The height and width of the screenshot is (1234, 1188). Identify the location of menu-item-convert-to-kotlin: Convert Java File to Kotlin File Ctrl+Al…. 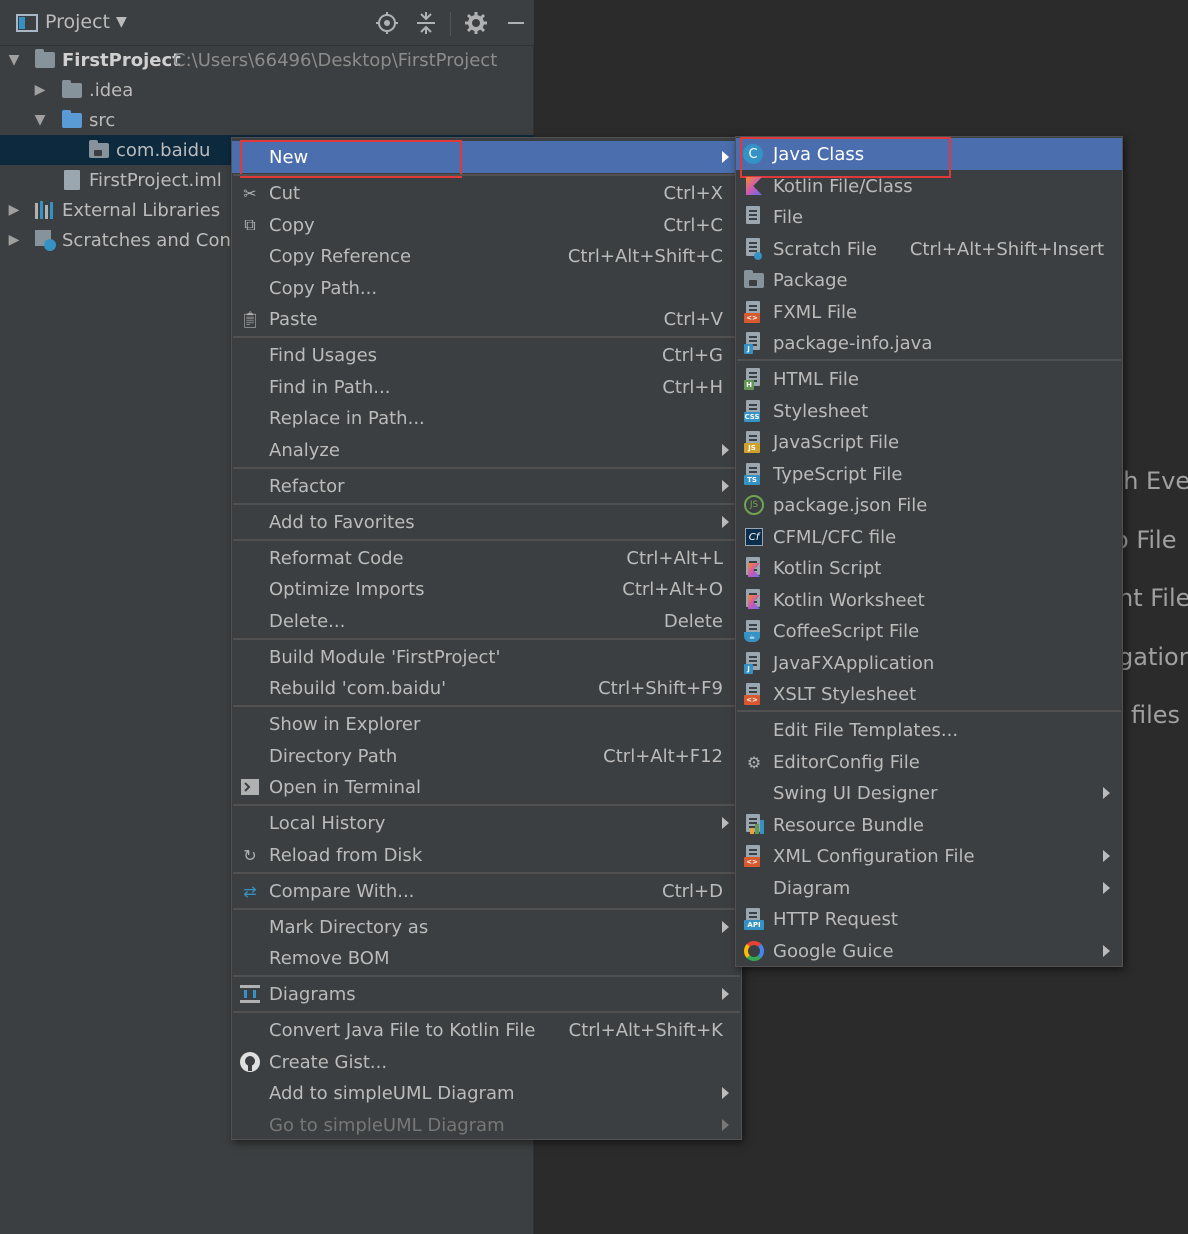
(486, 1030).